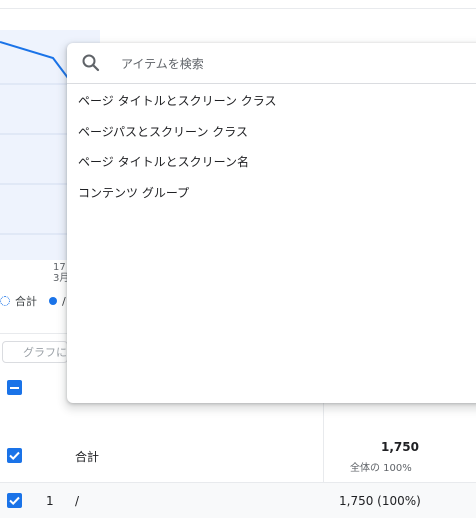  Describe the element at coordinates (14, 387) in the screenshot. I see `select-all-checkbox` at that location.